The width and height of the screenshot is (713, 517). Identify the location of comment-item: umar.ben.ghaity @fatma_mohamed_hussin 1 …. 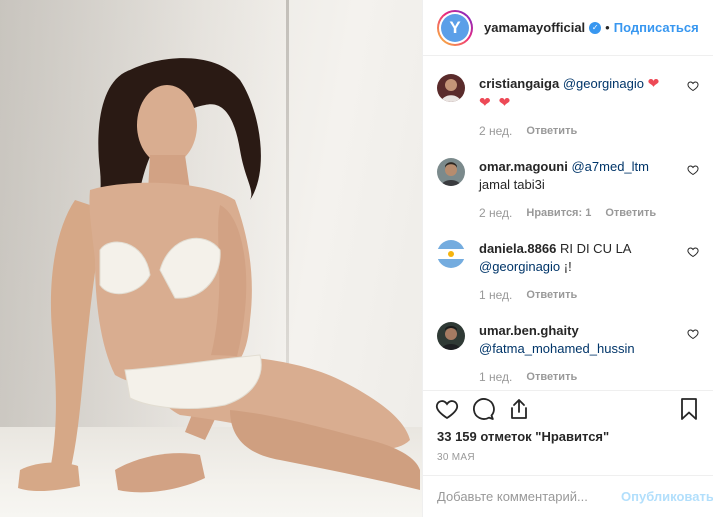
(568, 356).